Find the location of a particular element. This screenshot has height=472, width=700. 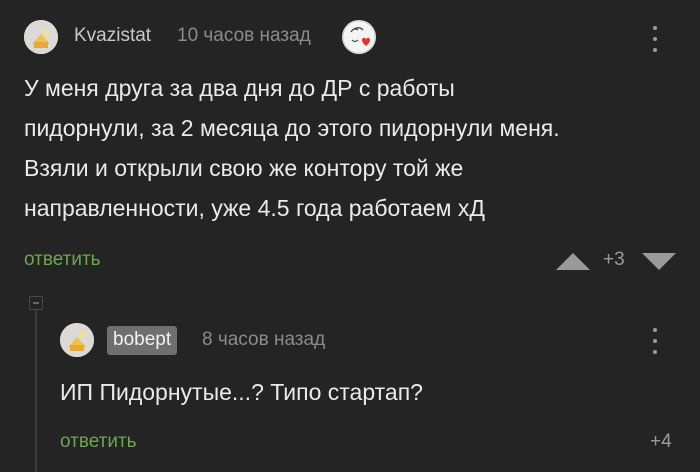

heart-sticker-icon is located at coordinates (359, 37).